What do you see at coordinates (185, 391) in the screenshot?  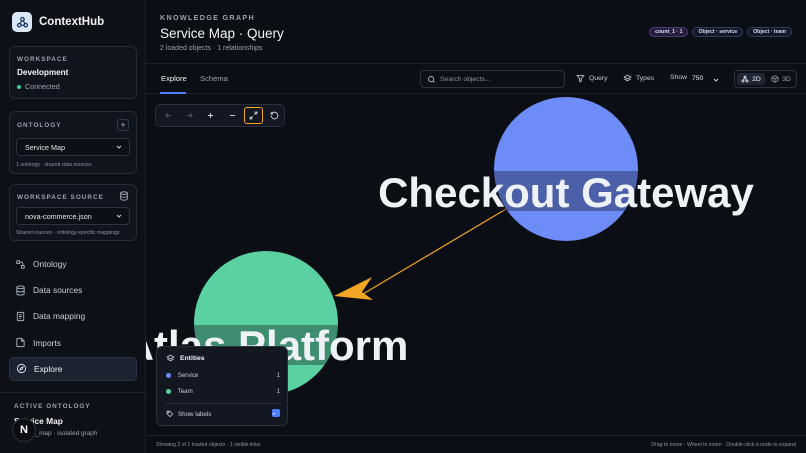 I see `legend-item-label: Team` at bounding box center [185, 391].